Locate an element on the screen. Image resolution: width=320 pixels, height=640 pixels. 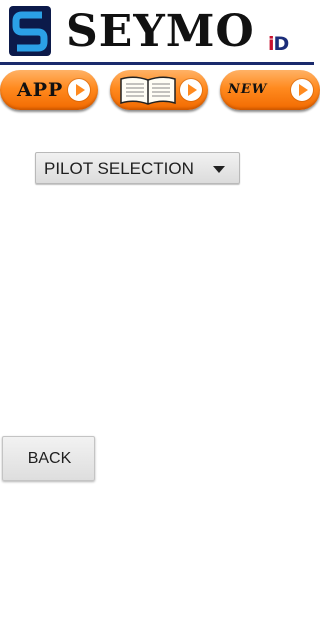
new-button-label: NEW is located at coordinates (248, 89).